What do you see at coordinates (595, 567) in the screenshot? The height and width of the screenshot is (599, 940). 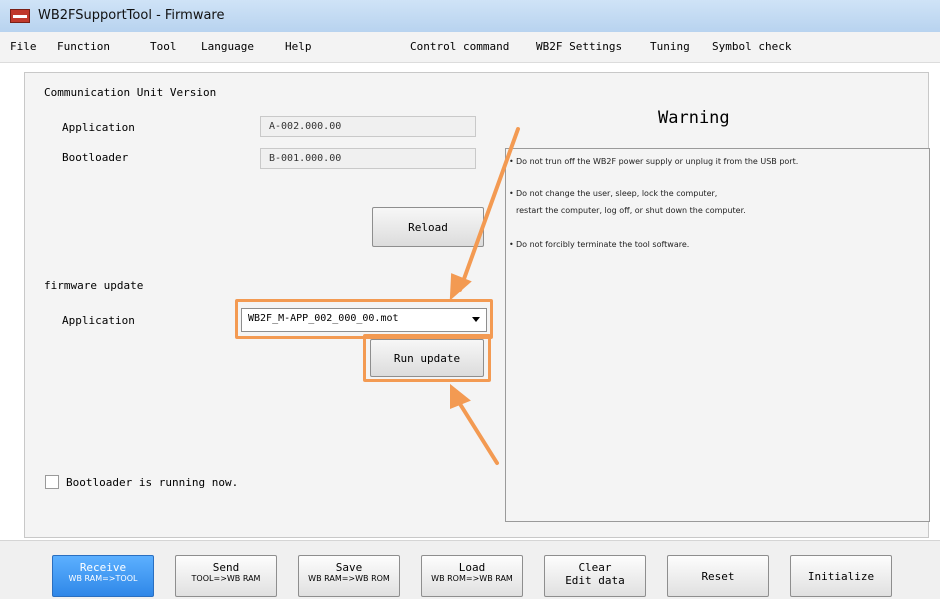 I see `clear-label: Clear` at bounding box center [595, 567].